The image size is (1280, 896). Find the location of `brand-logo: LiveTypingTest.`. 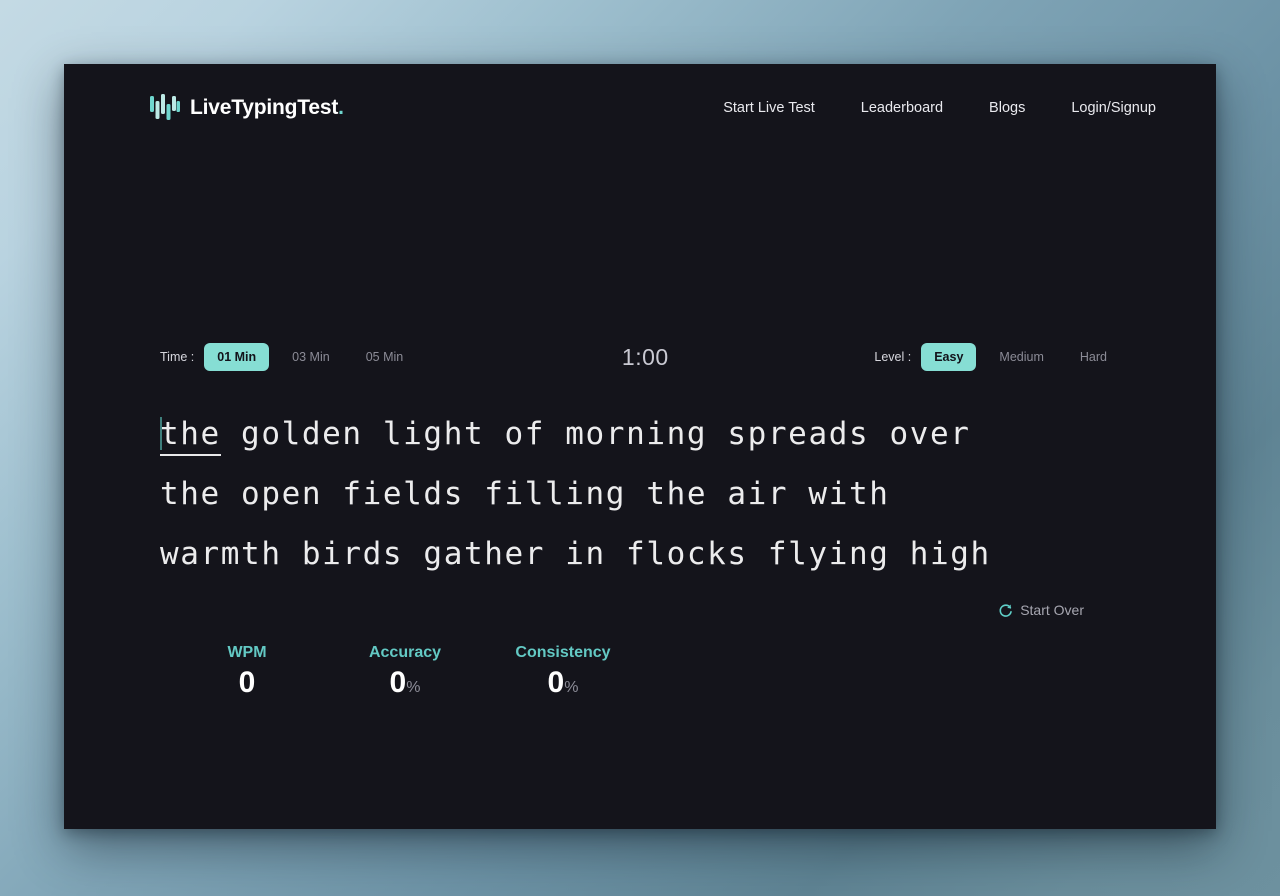

brand-logo: LiveTypingTest. is located at coordinates (247, 108).